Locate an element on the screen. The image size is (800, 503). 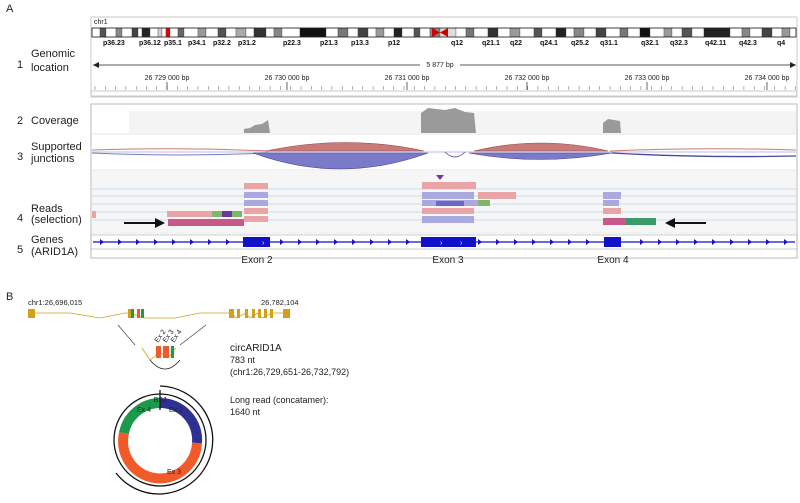
circ-coordinates: (chr1:26,729,651-26,732,792) is located at coordinates (289, 372).